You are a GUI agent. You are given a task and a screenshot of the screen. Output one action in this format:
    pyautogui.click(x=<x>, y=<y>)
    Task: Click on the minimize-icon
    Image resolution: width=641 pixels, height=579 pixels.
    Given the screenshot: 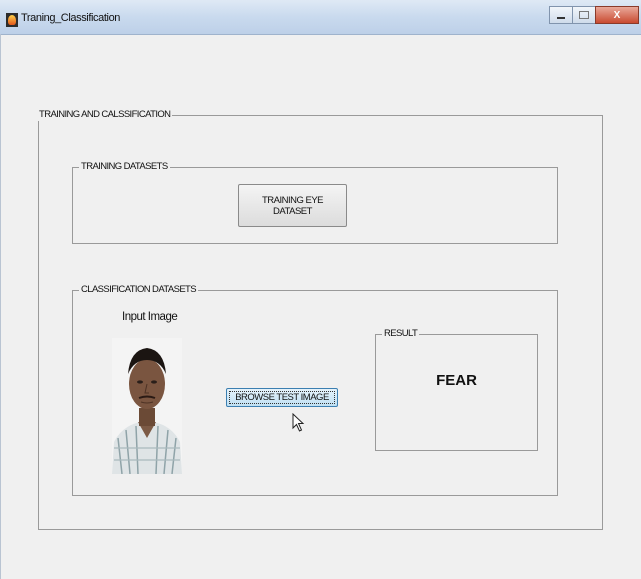 What is the action you would take?
    pyautogui.click(x=561, y=18)
    